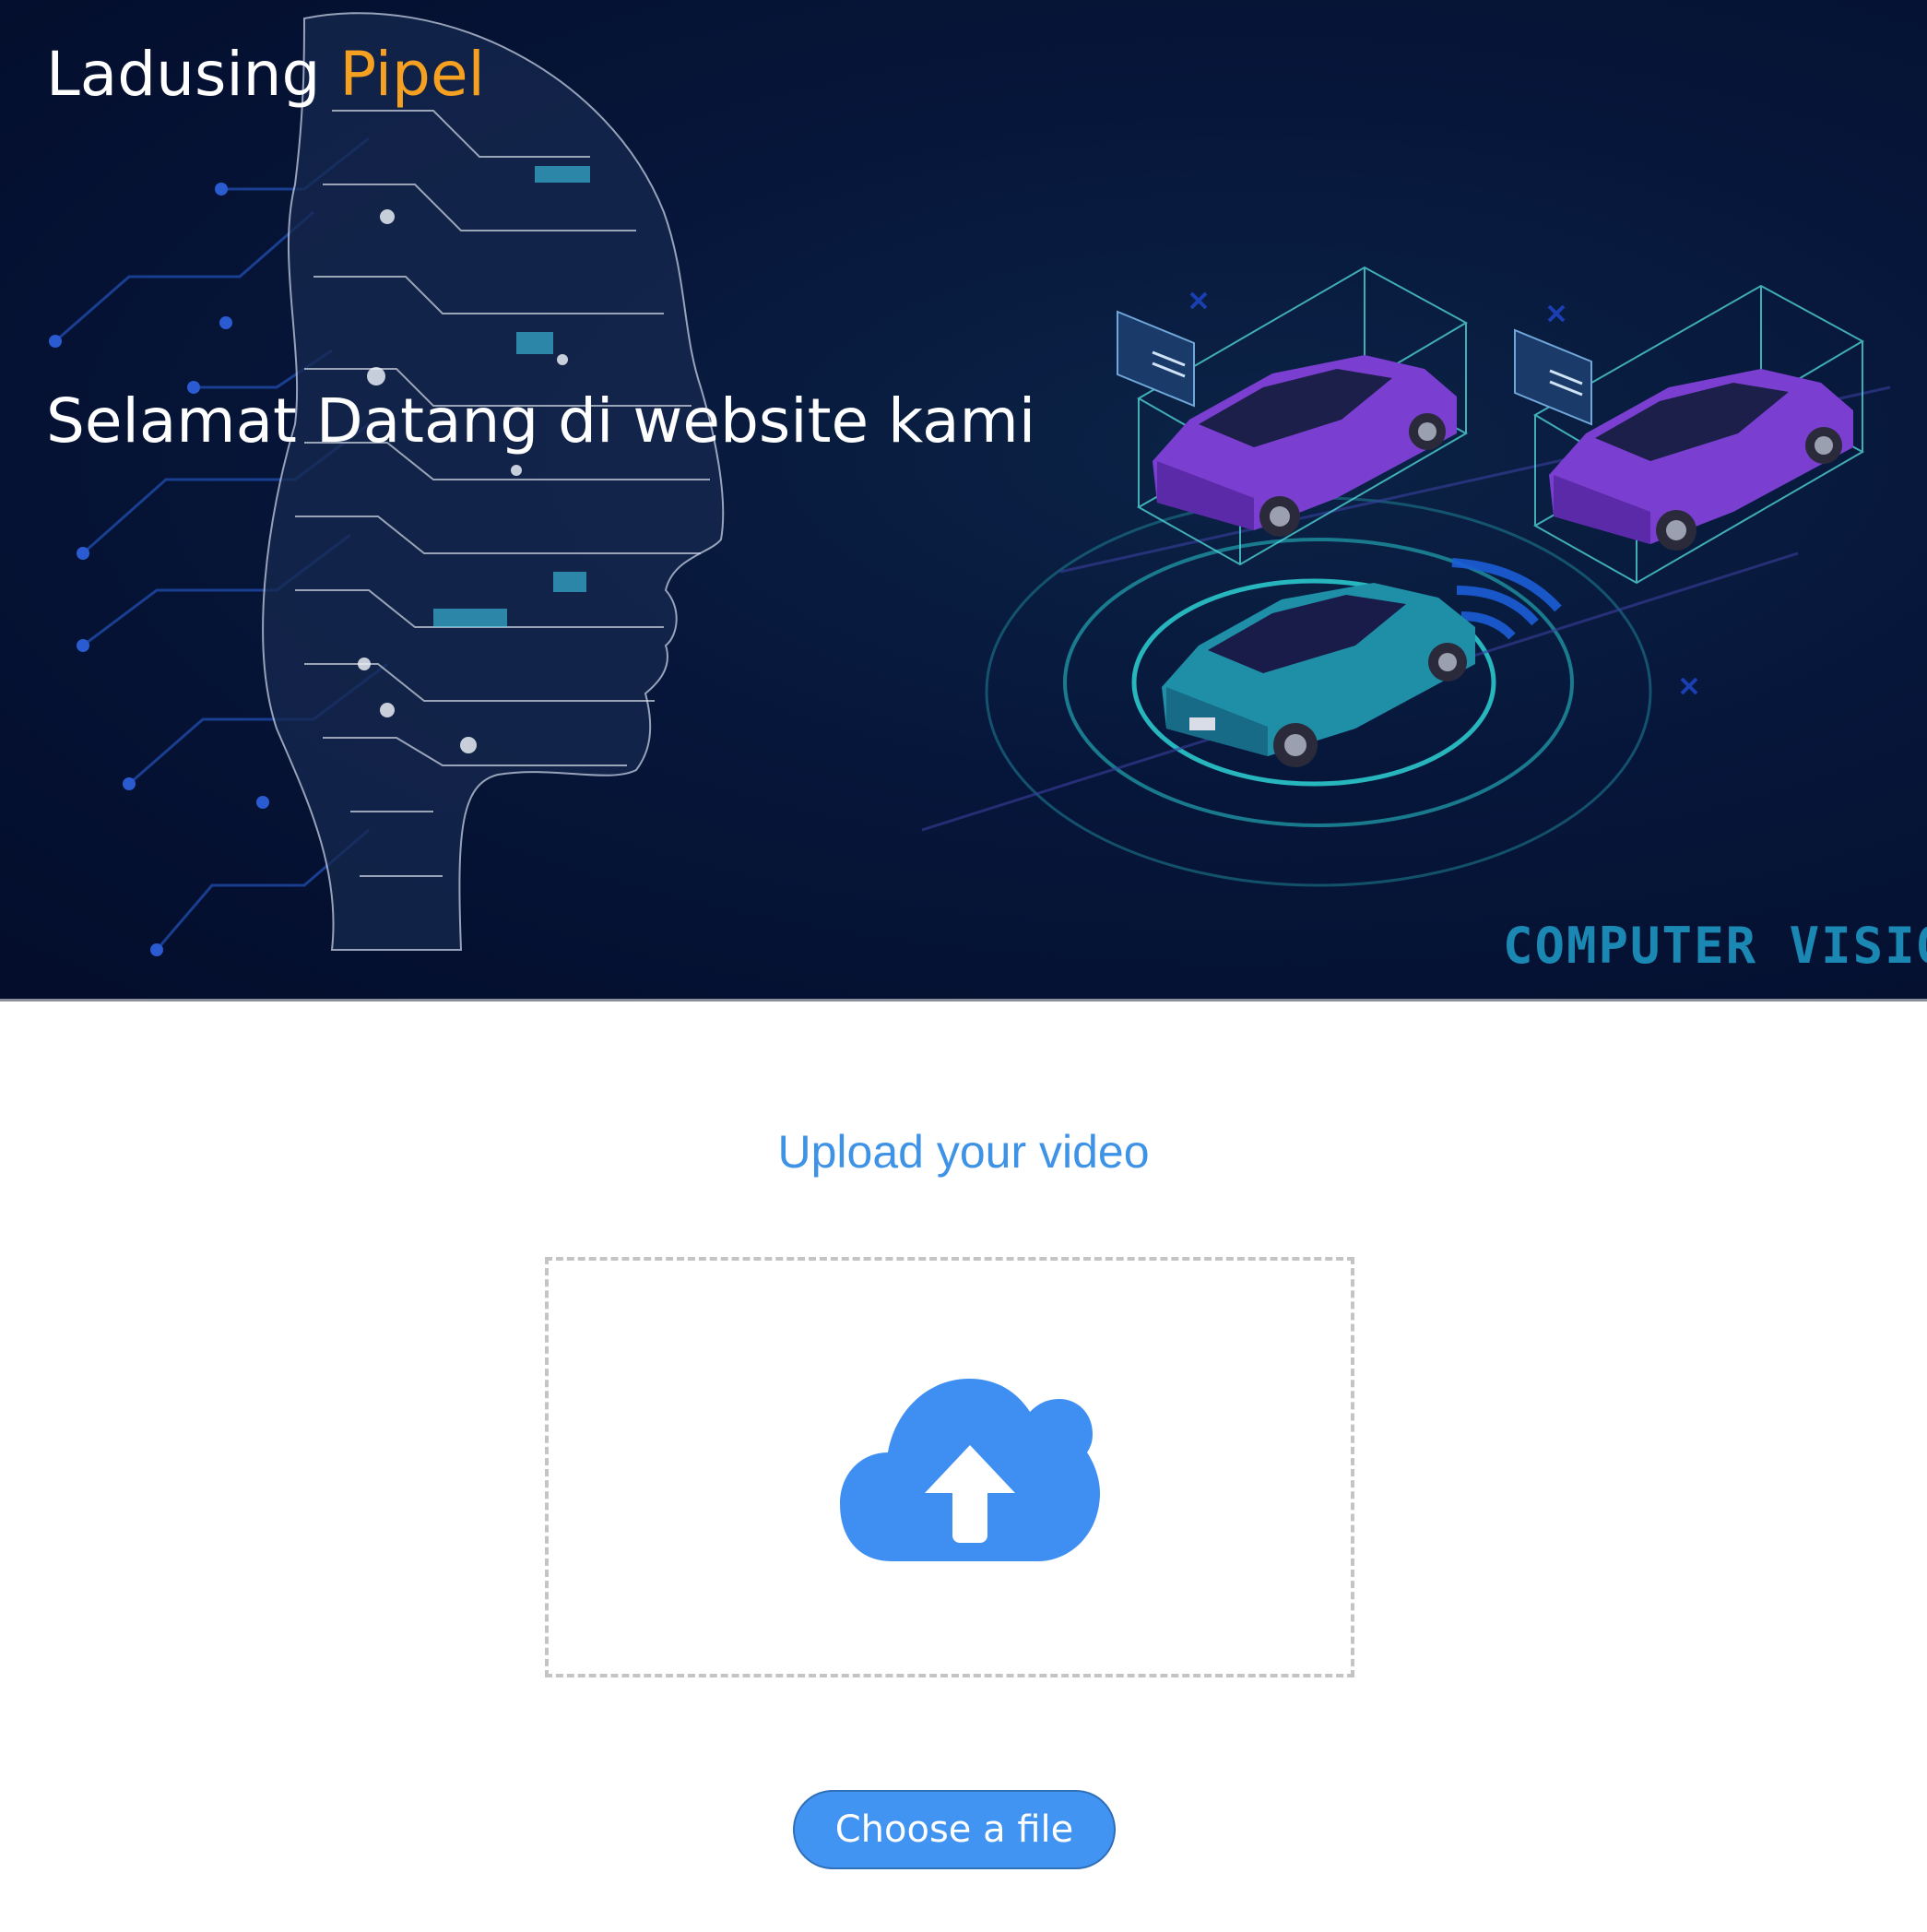 This screenshot has width=1927, height=1932. What do you see at coordinates (1715, 946) in the screenshot?
I see `hero-caption: COMPUTER VISION` at bounding box center [1715, 946].